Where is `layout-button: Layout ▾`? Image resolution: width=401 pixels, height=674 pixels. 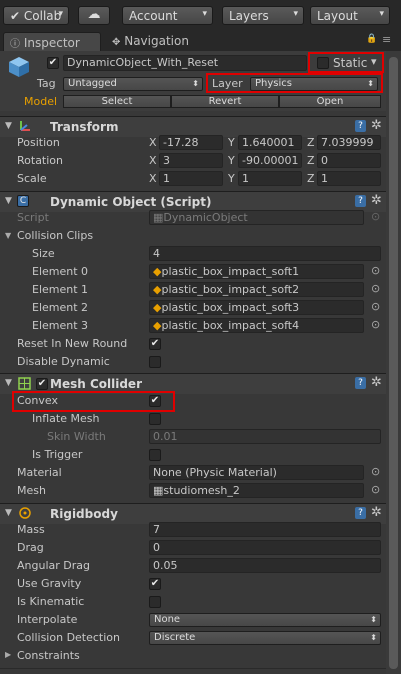 layout-button: Layout ▾ is located at coordinates (350, 15).